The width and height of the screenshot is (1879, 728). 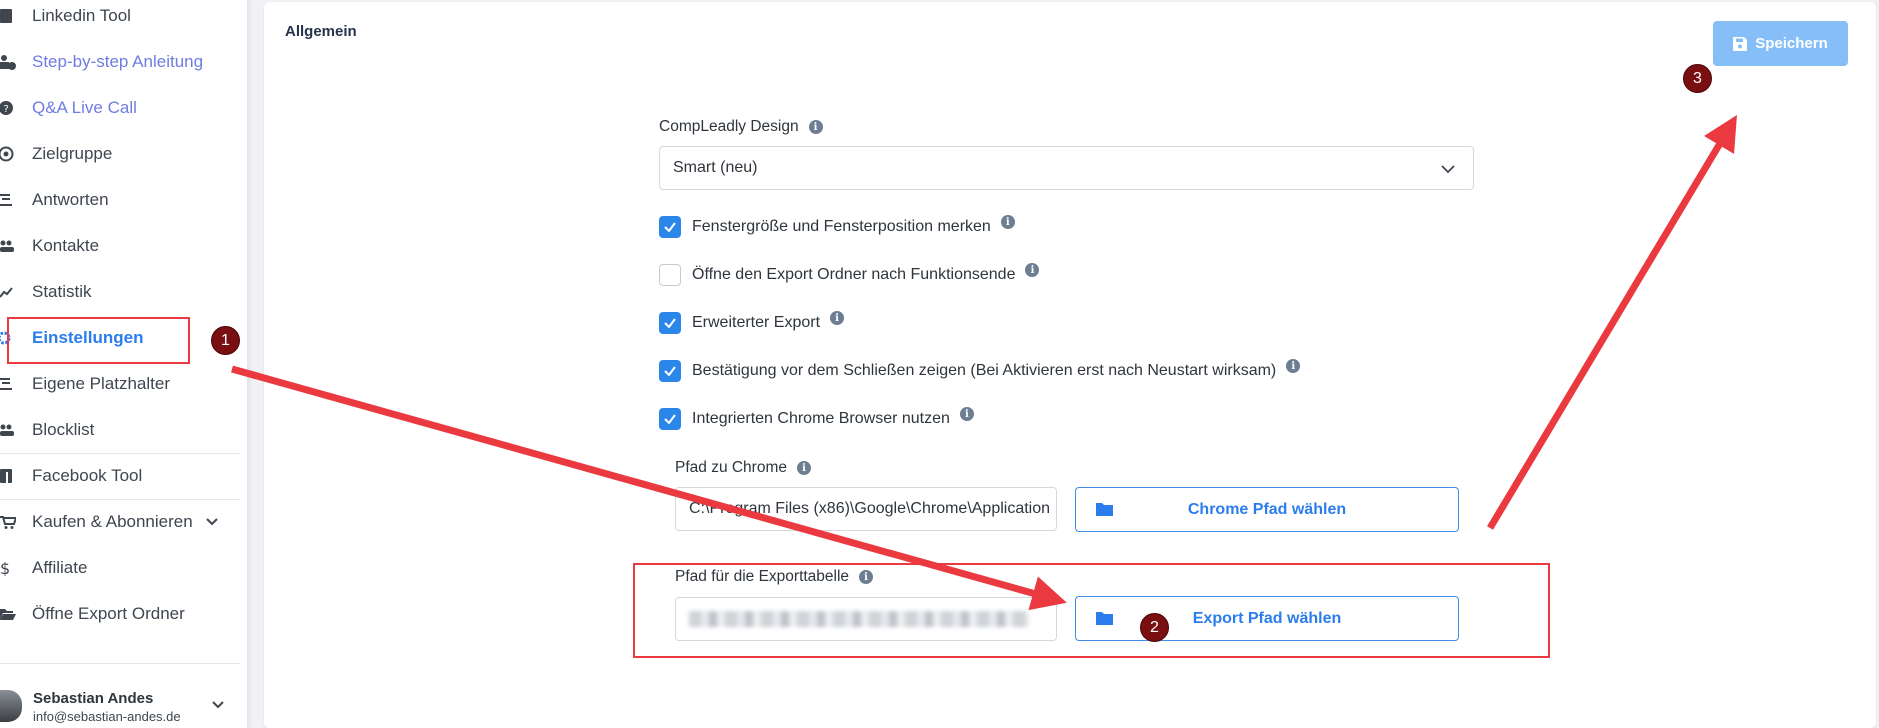 What do you see at coordinates (1611, 322) in the screenshot?
I see `arrow-to-save-button` at bounding box center [1611, 322].